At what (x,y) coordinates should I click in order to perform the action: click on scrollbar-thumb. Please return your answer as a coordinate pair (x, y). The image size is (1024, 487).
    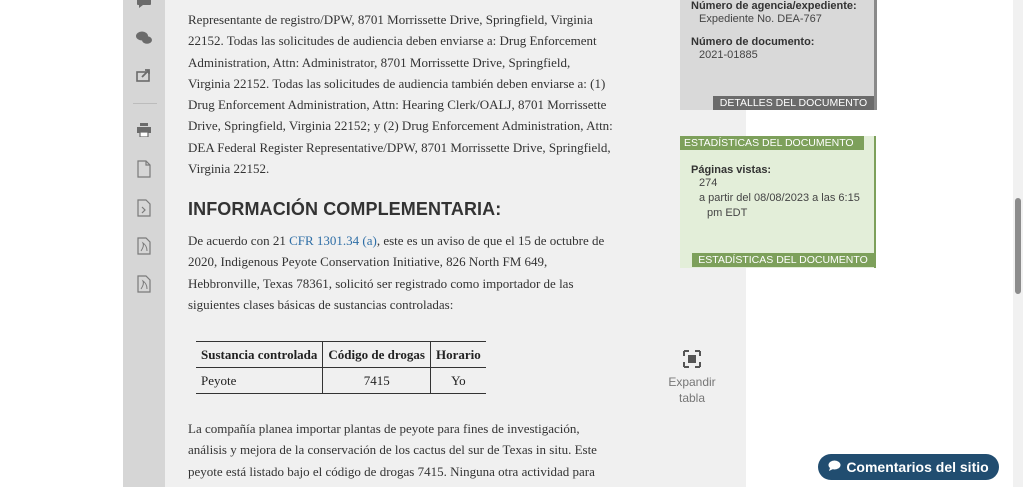
    Looking at the image, I should click on (1018, 246).